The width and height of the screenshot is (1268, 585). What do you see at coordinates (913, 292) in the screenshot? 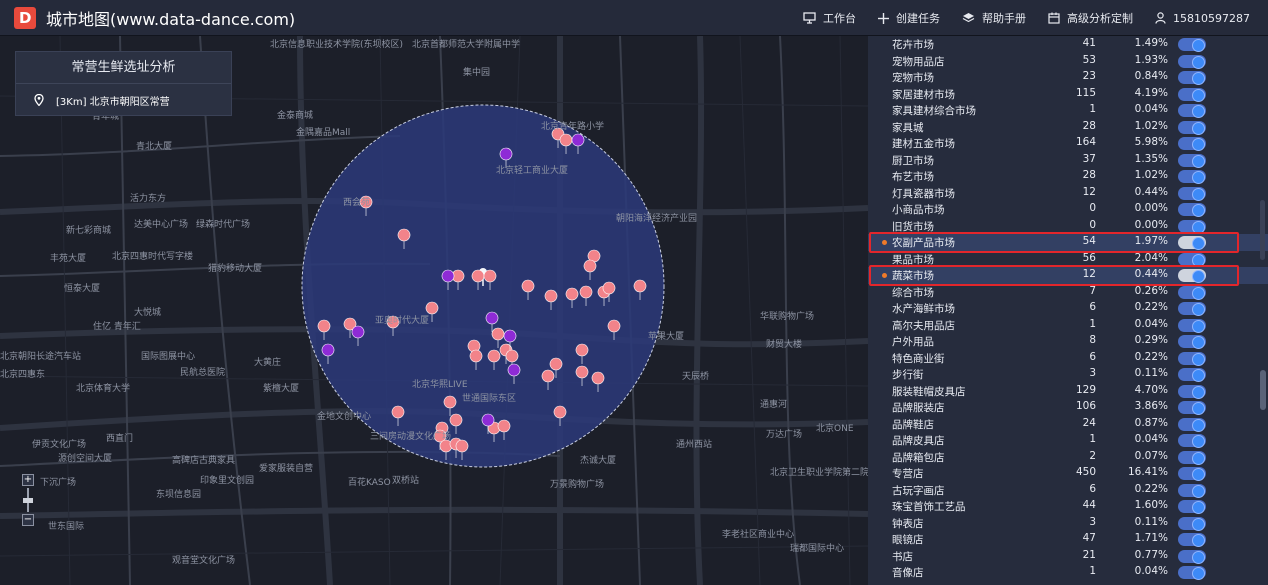
I see `category-name: 综合市场` at bounding box center [913, 292].